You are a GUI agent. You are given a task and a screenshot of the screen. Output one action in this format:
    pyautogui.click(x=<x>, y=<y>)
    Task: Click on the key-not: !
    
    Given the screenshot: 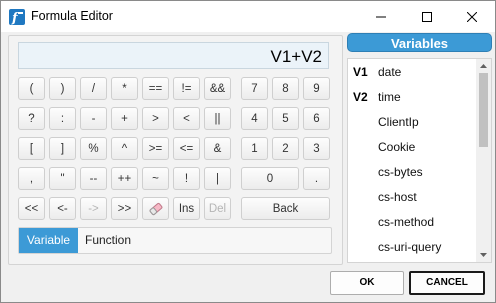 What is the action you would take?
    pyautogui.click(x=186, y=178)
    